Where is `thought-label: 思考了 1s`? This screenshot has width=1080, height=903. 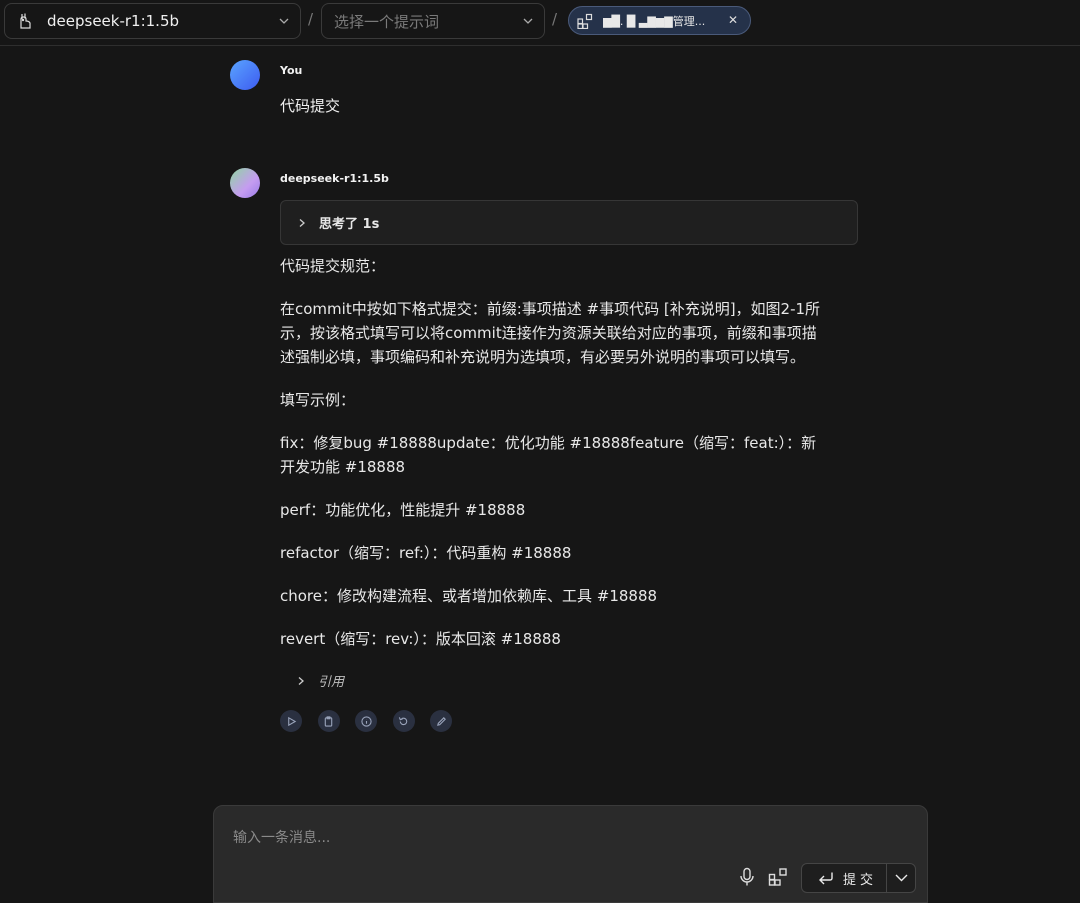
thought-label: 思考了 1s is located at coordinates (349, 224).